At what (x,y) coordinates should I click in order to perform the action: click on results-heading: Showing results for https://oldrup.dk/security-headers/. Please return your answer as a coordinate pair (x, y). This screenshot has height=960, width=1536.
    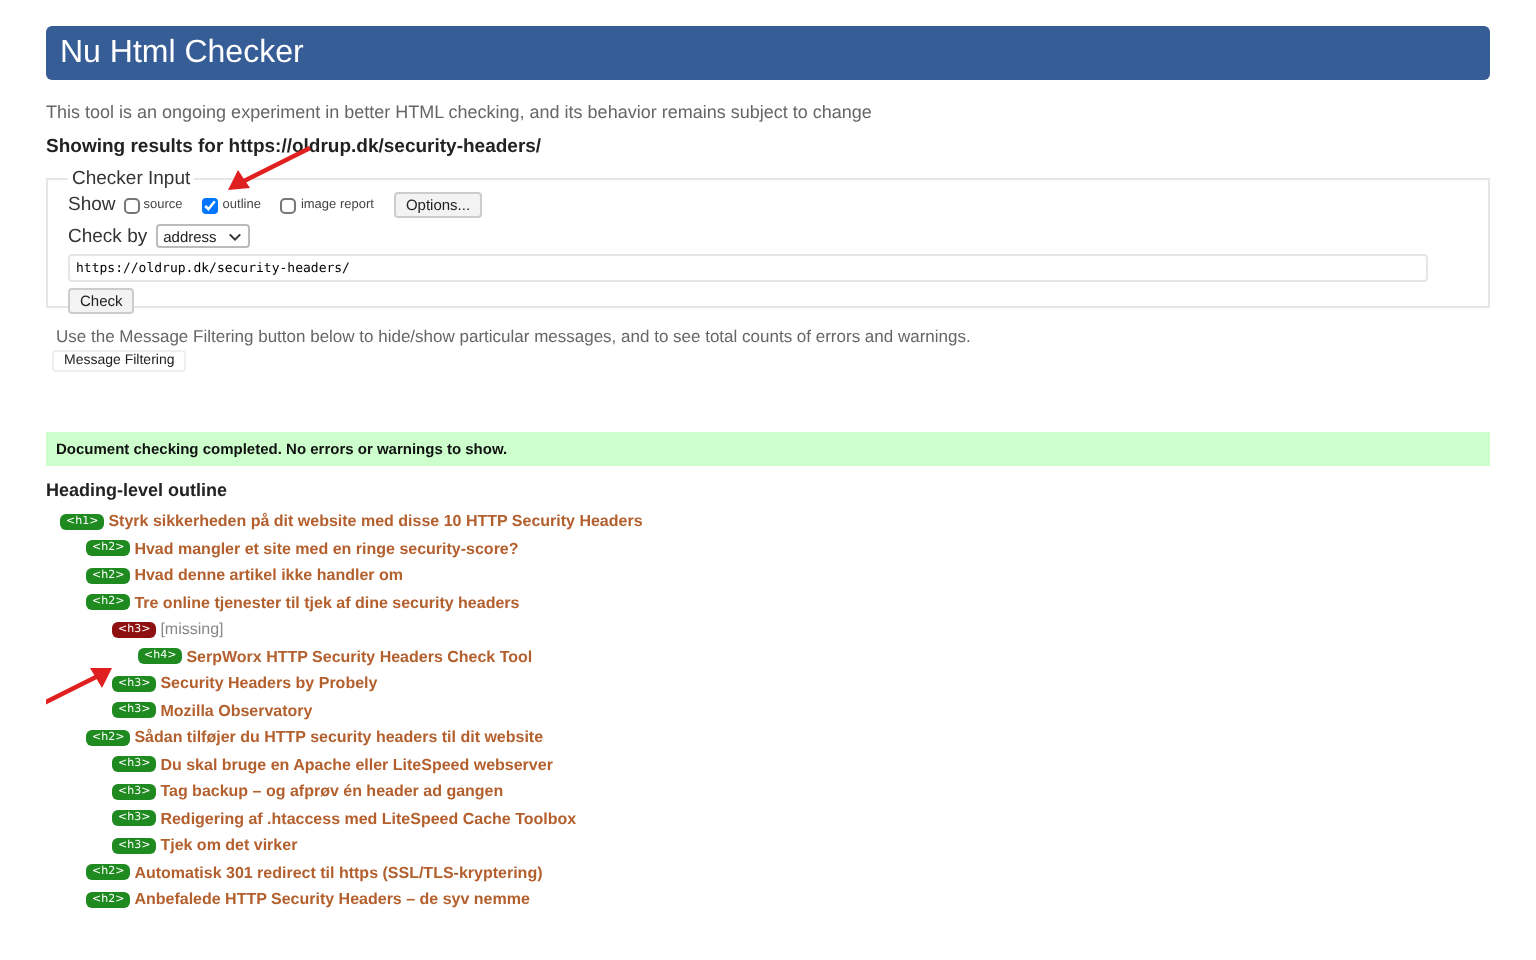
    Looking at the image, I should click on (295, 147).